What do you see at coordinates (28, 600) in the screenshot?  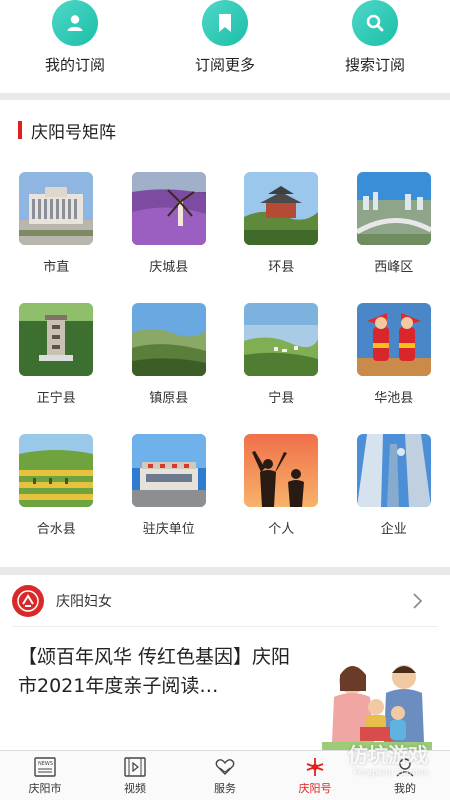 I see `womens-federation-logo-icon` at bounding box center [28, 600].